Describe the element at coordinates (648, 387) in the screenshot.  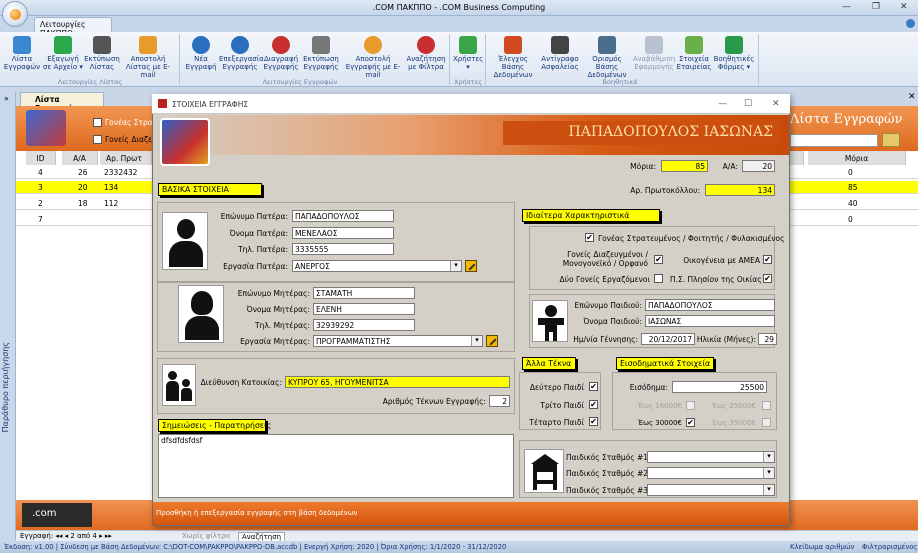
I see `income-label: Εισόδημα:` at that location.